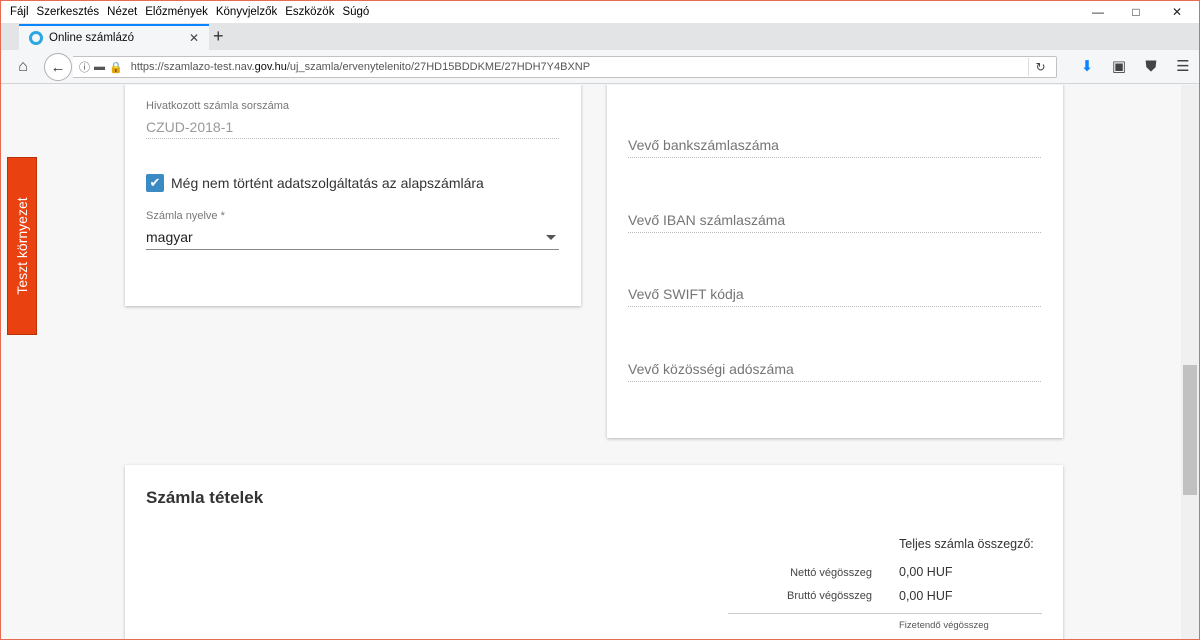  What do you see at coordinates (1136, 12) in the screenshot?
I see `maximize-icon: □` at bounding box center [1136, 12].